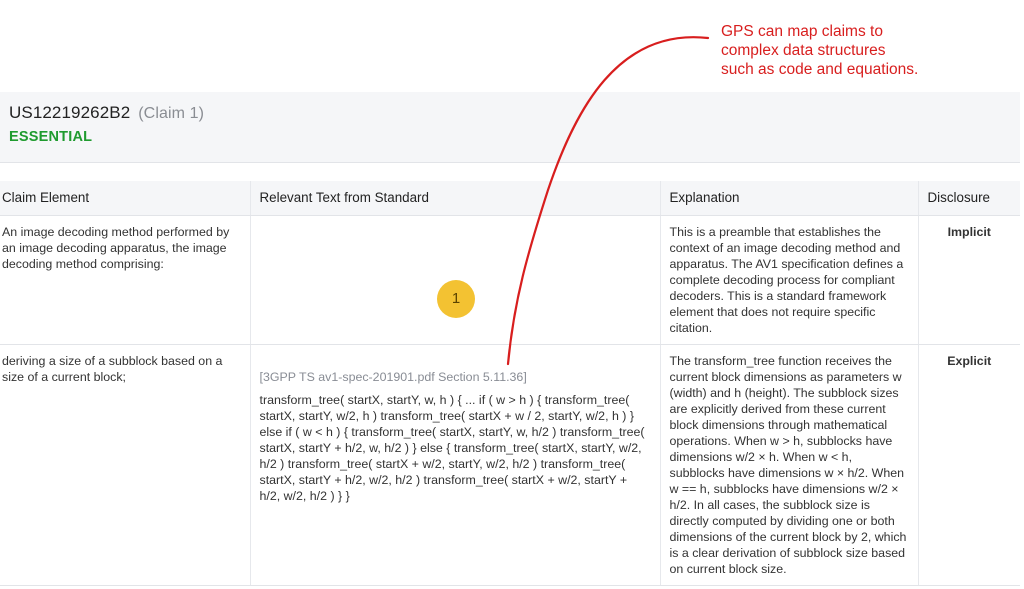  What do you see at coordinates (969, 465) in the screenshot?
I see `disclosure-cell: Explicit` at bounding box center [969, 465].